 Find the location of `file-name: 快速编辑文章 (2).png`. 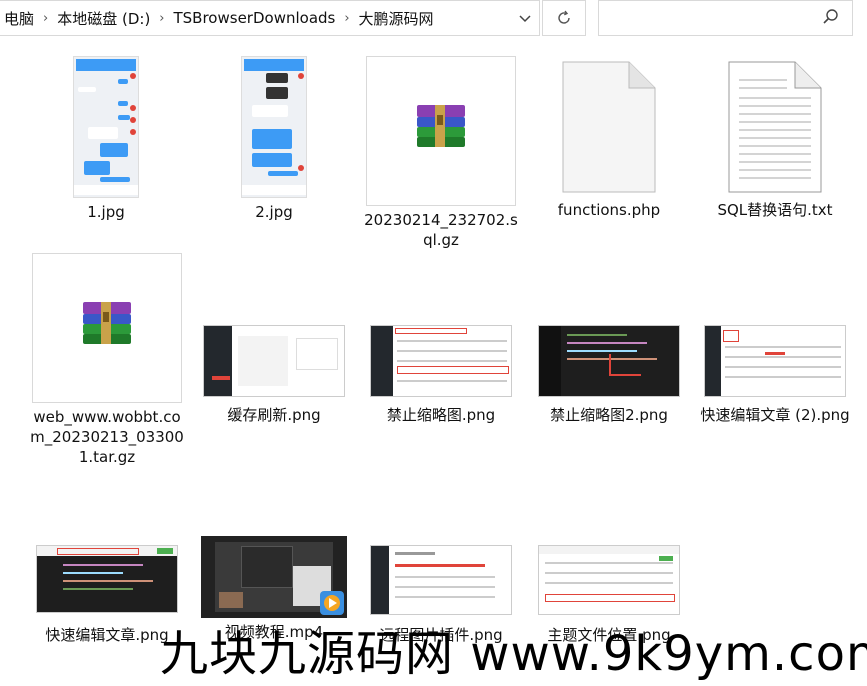

file-name: 快速编辑文章 (2).png is located at coordinates (775, 415).